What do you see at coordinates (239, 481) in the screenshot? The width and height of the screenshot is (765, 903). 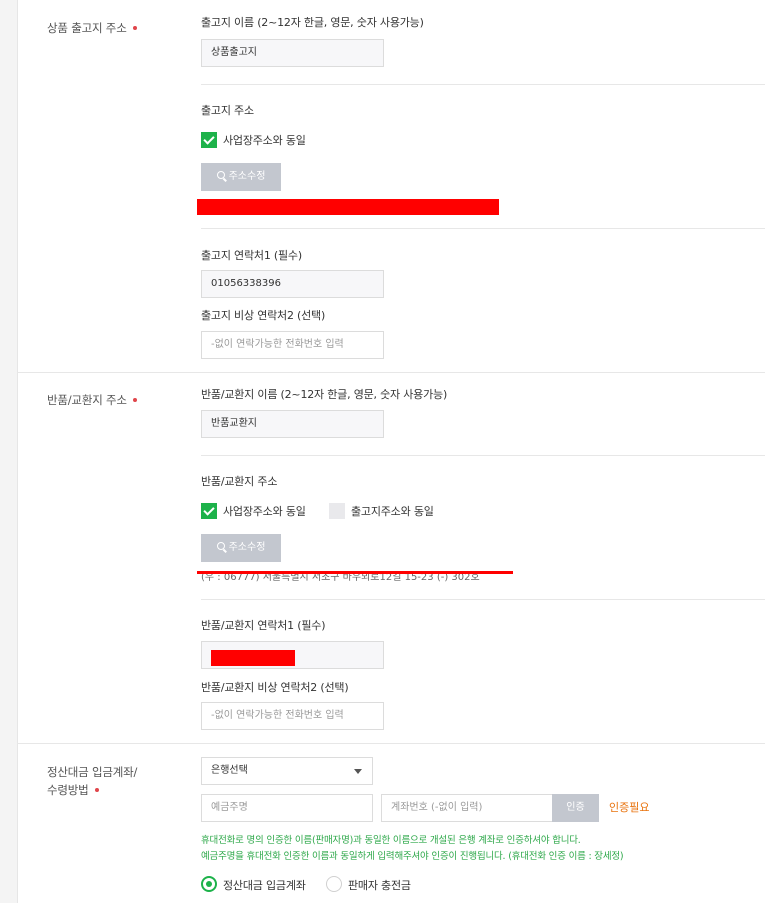 I see `returns-address-label: 반품/교환지 주소` at bounding box center [239, 481].